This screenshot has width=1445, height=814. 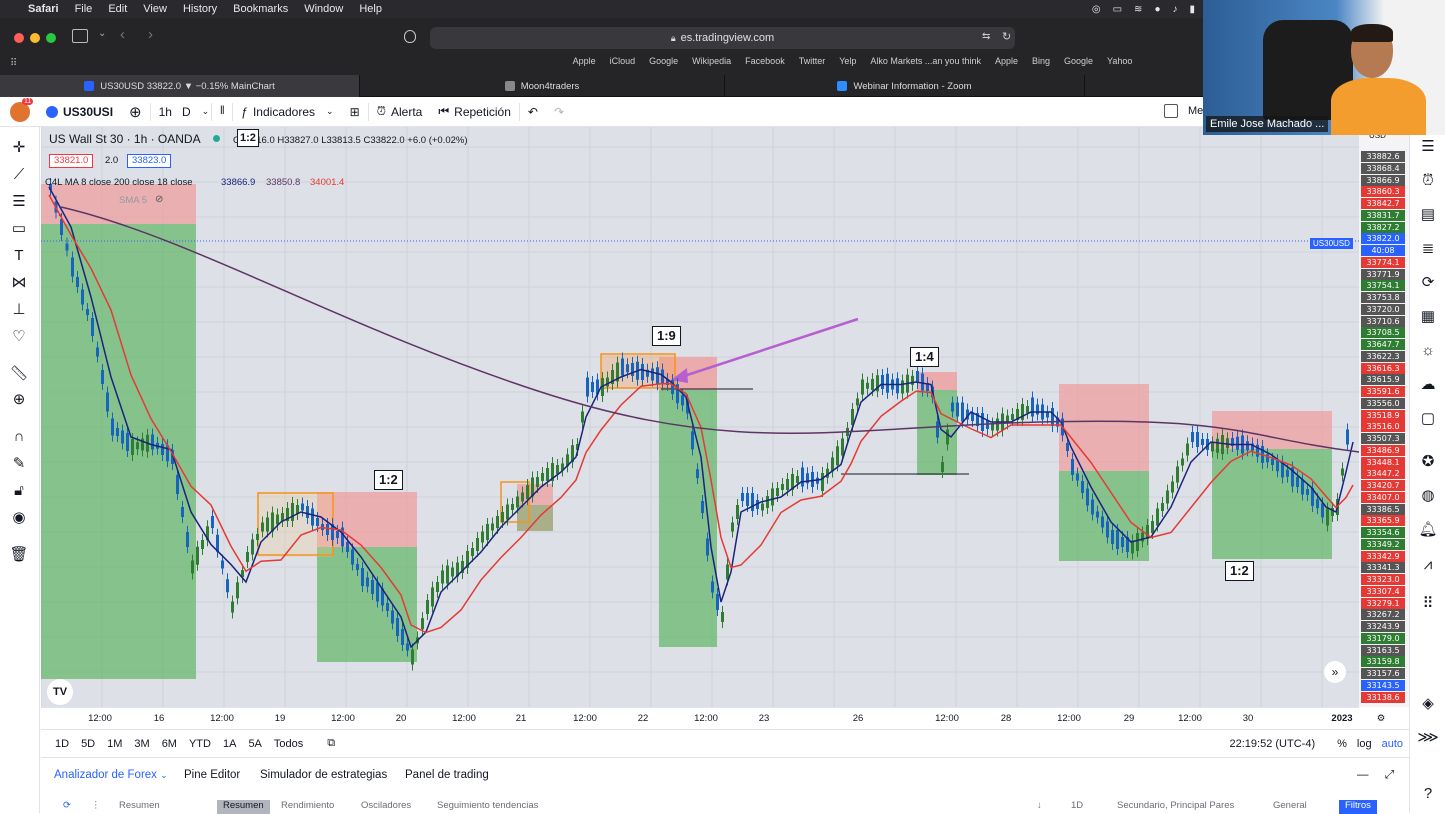 What do you see at coordinates (212, 775) in the screenshot?
I see `tab-pine-editor: Pine Editor` at bounding box center [212, 775].